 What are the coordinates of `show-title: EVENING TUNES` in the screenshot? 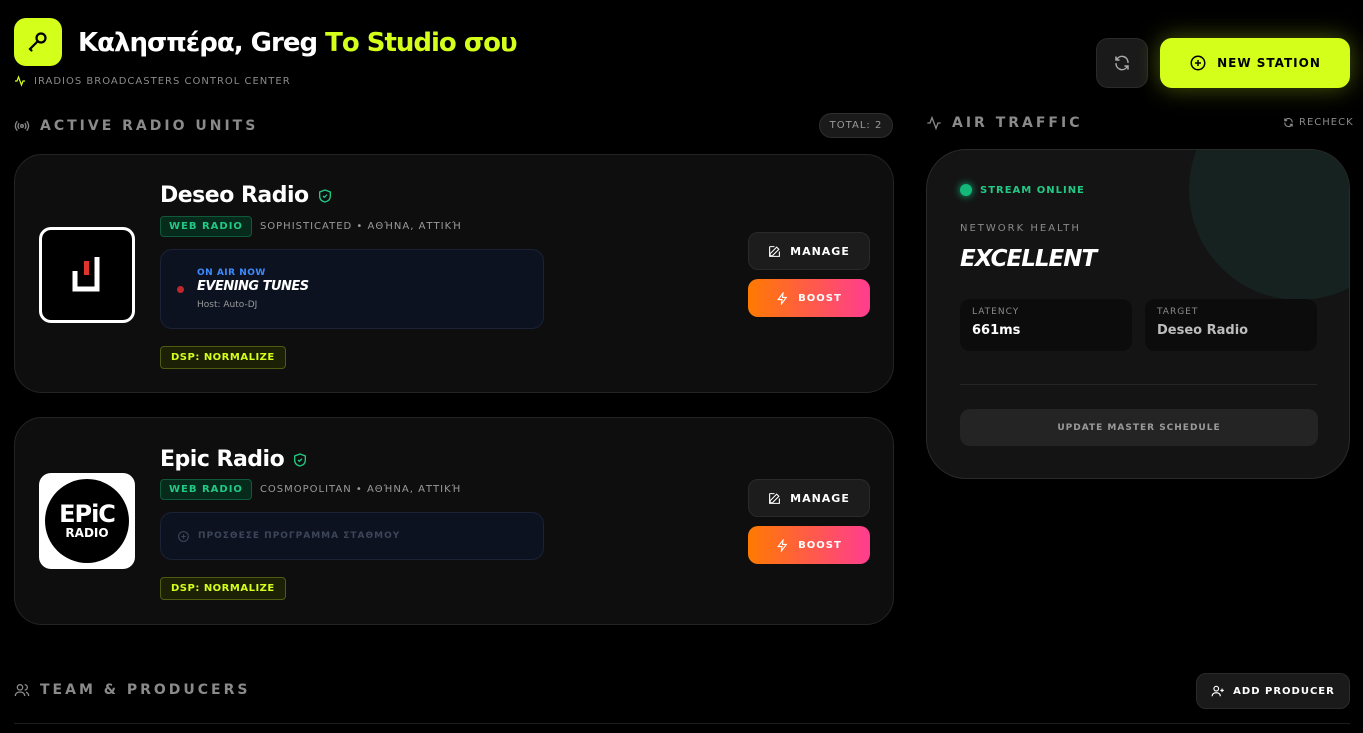 It's located at (253, 286).